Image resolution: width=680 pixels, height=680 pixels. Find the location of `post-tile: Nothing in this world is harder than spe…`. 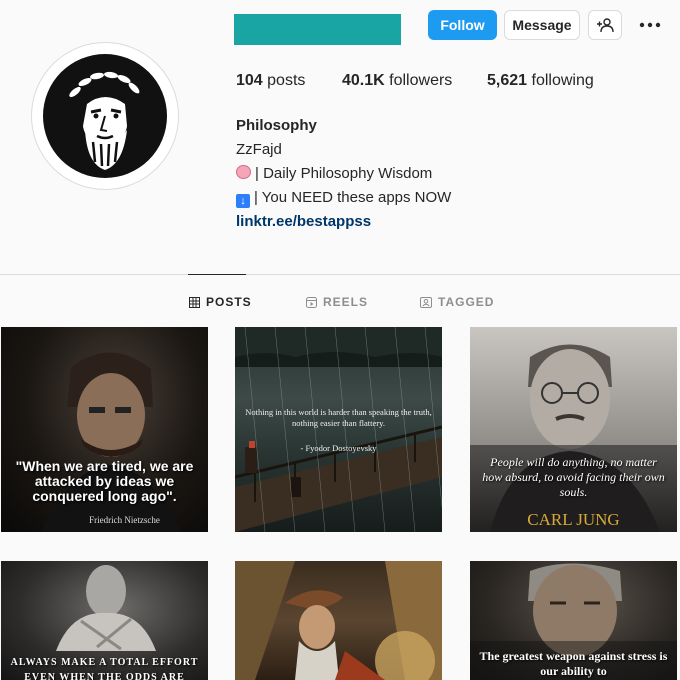

post-tile: Nothing in this world is harder than spe… is located at coordinates (338, 429).